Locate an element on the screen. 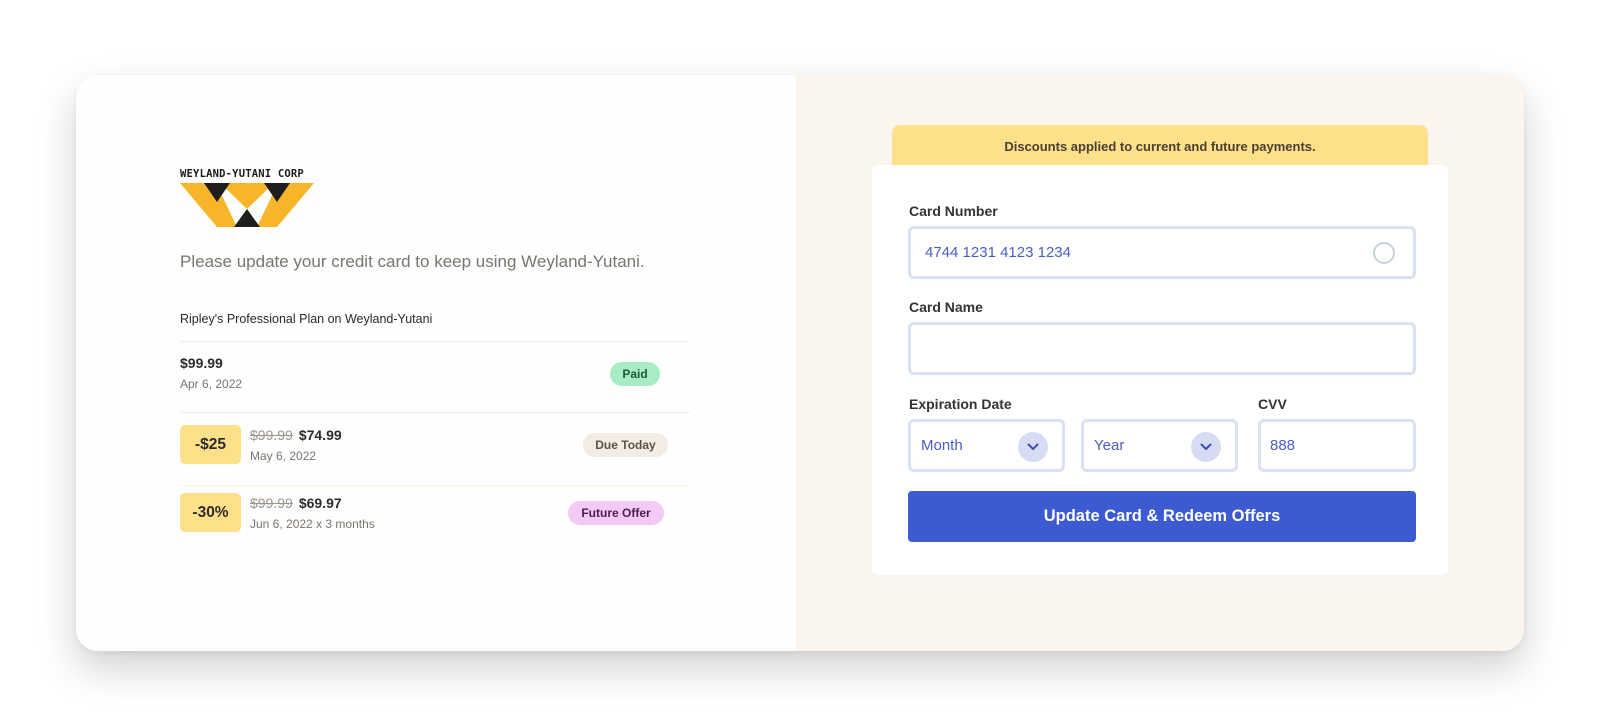 Image resolution: width=1600 pixels, height=726 pixels. payment-date: May 6, 2022 is located at coordinates (283, 456).